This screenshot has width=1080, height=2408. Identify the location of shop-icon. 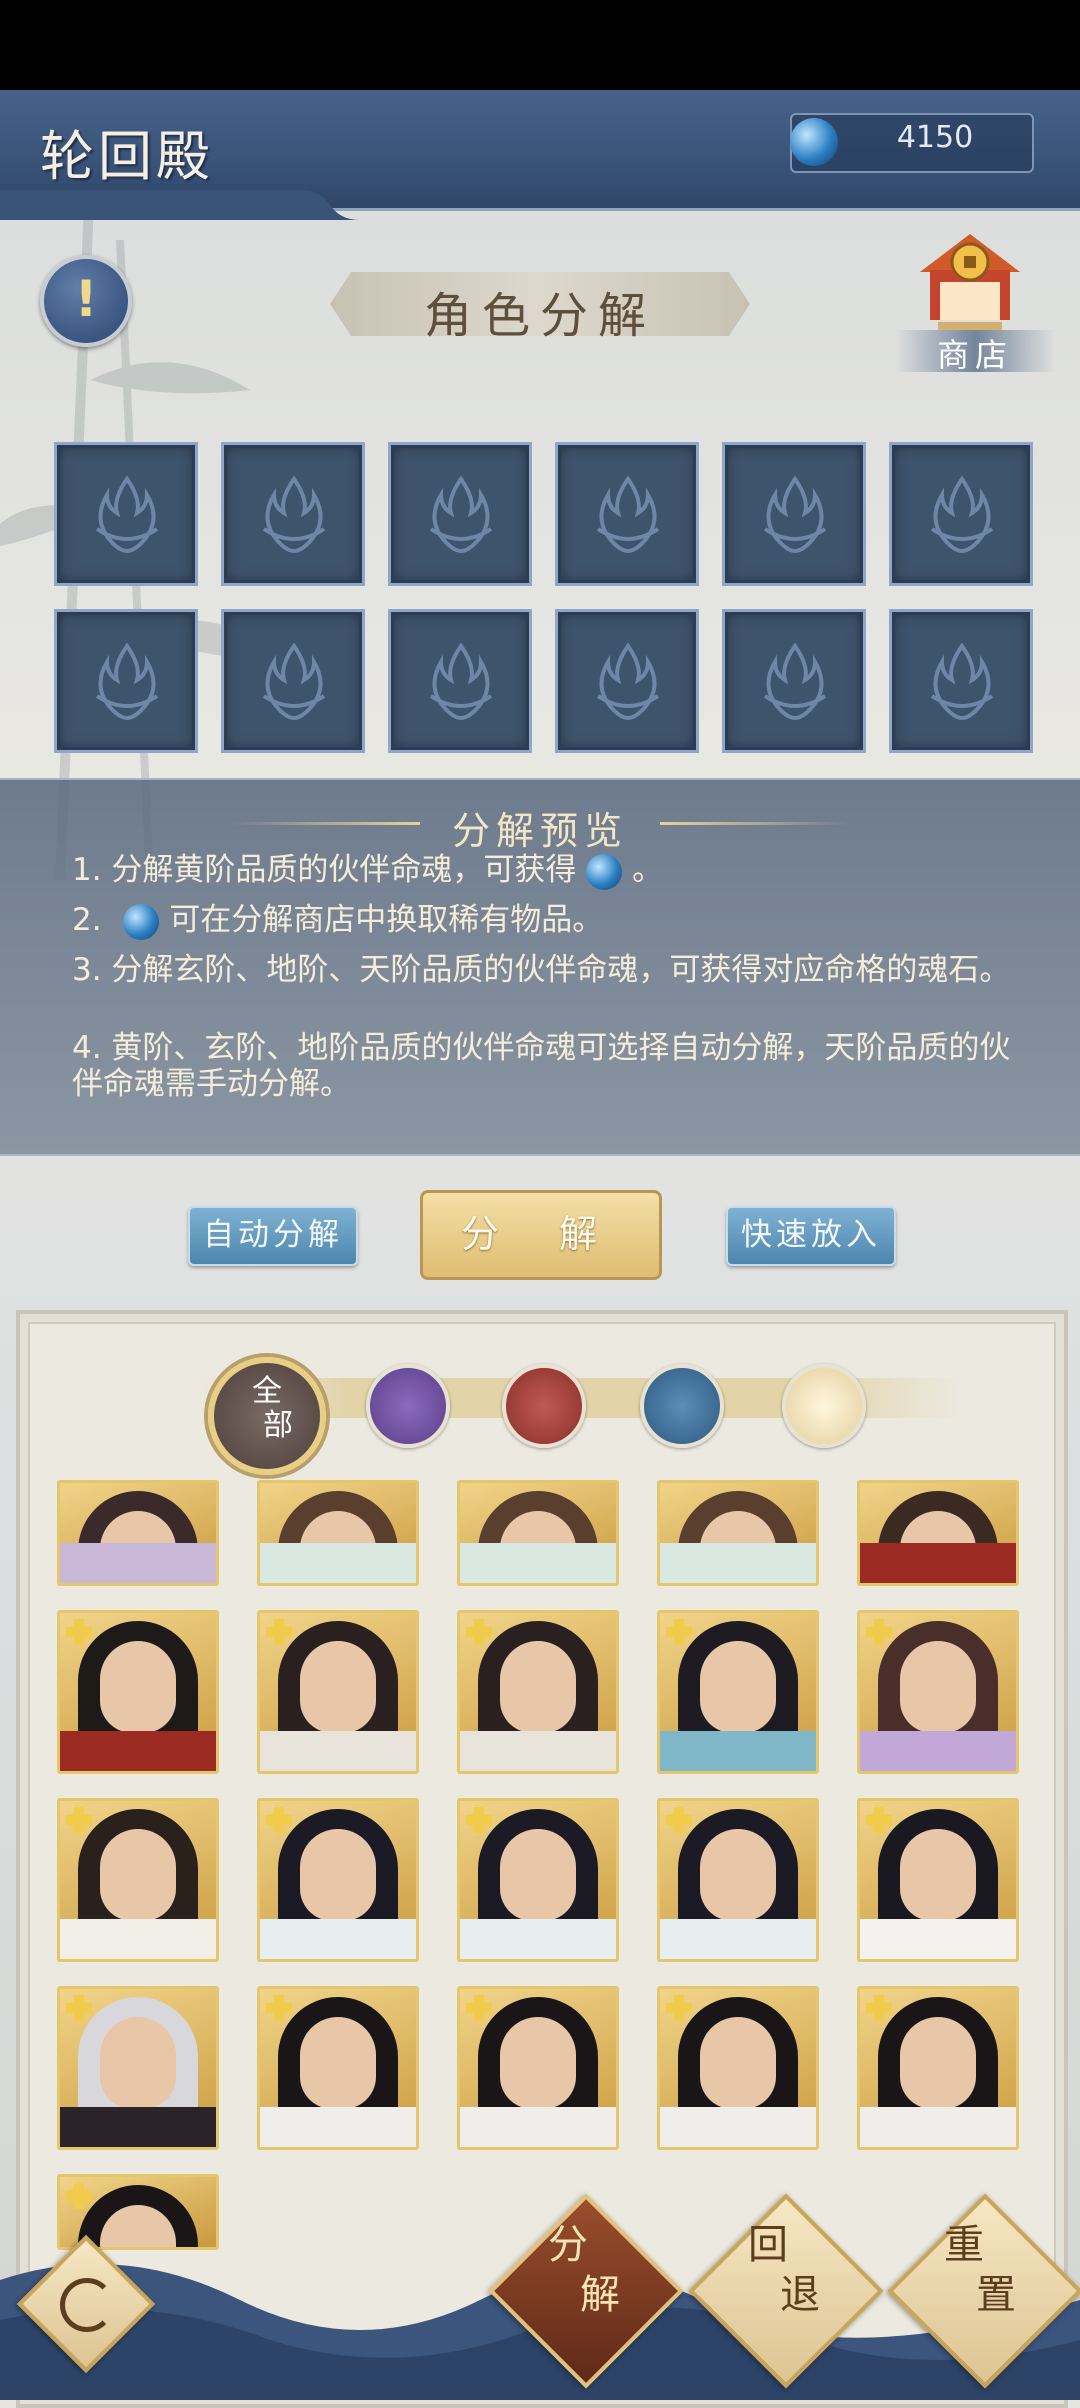
(970, 282).